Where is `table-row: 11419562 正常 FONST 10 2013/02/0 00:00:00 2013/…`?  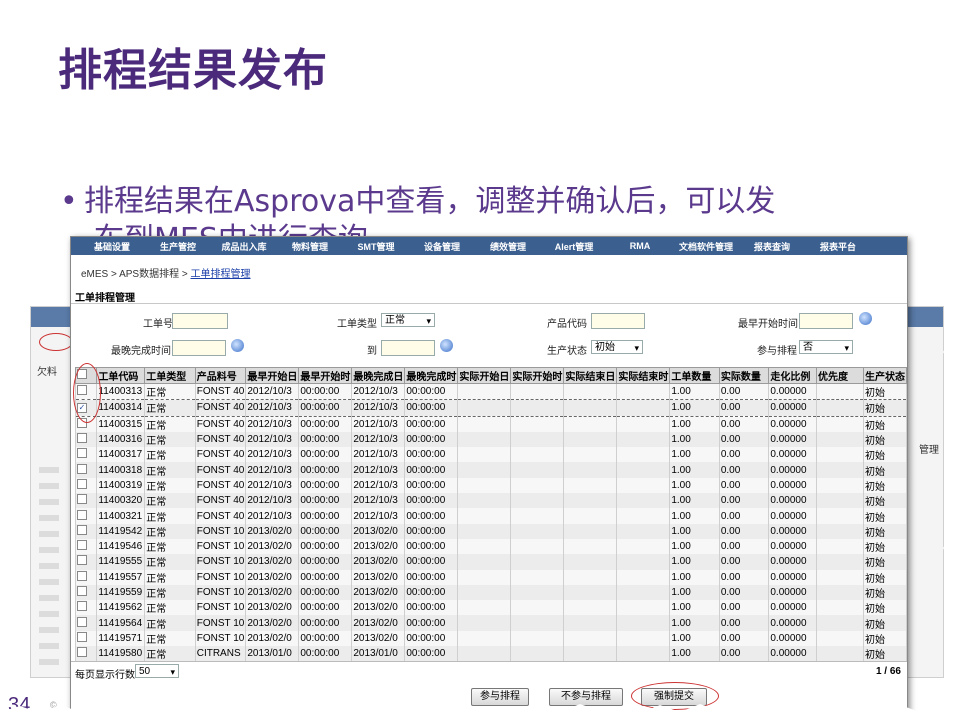 table-row: 11419562 正常 FONST 10 2013/02/0 00:00:00 2013/… is located at coordinates (490, 608).